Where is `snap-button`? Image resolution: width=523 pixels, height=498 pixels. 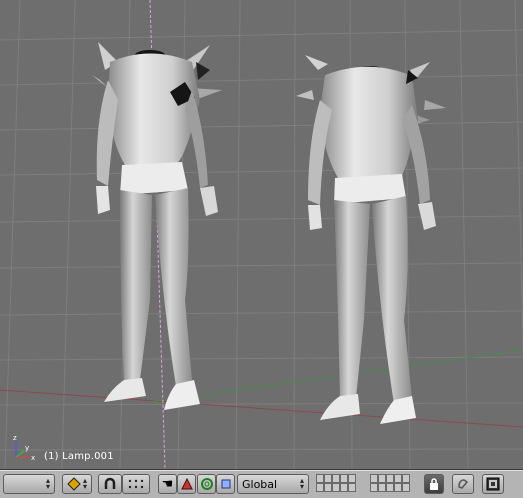 snap-button is located at coordinates (136, 484).